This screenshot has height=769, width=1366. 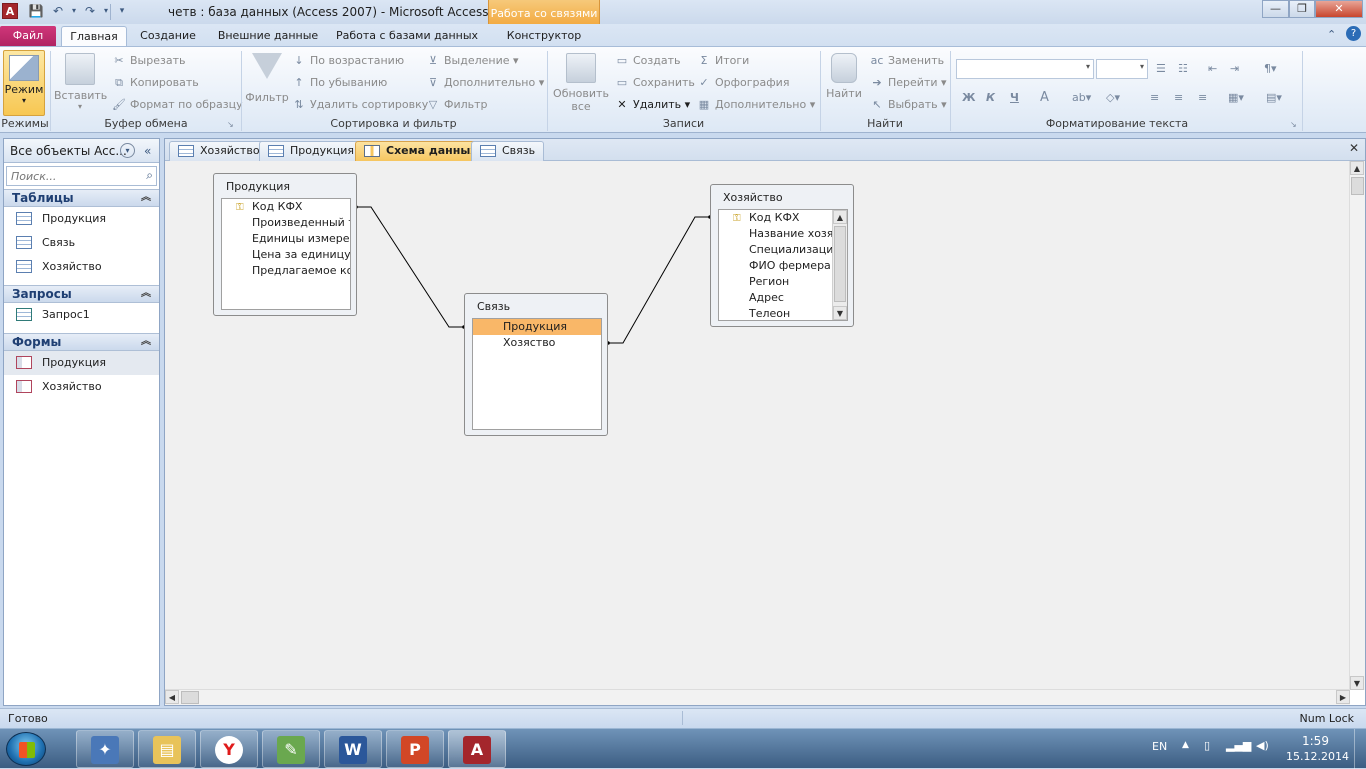 I want to click on field-list-title: Продукция, so click(x=285, y=185).